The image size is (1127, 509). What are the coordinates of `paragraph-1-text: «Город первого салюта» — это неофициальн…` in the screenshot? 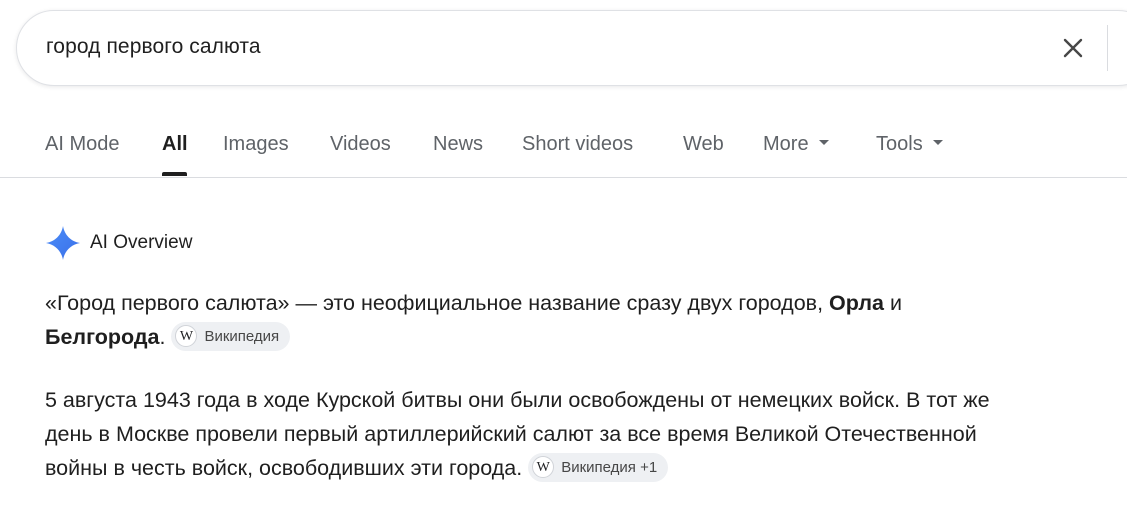 It's located at (437, 303).